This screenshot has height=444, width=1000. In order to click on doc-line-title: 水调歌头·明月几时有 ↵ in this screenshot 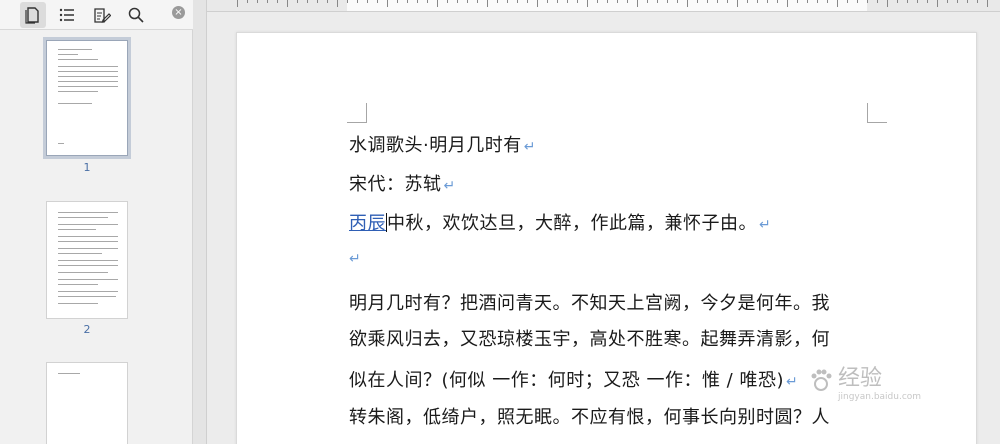, I will do `click(442, 144)`.